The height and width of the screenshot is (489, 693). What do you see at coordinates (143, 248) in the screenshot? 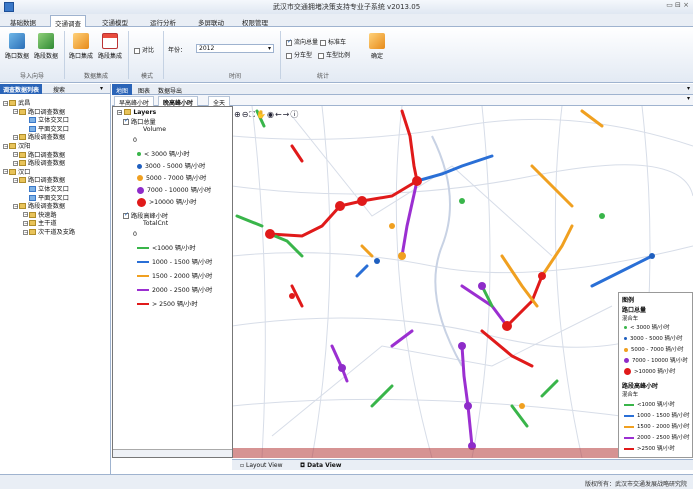
I see `line-symbol-icon` at bounding box center [143, 248].